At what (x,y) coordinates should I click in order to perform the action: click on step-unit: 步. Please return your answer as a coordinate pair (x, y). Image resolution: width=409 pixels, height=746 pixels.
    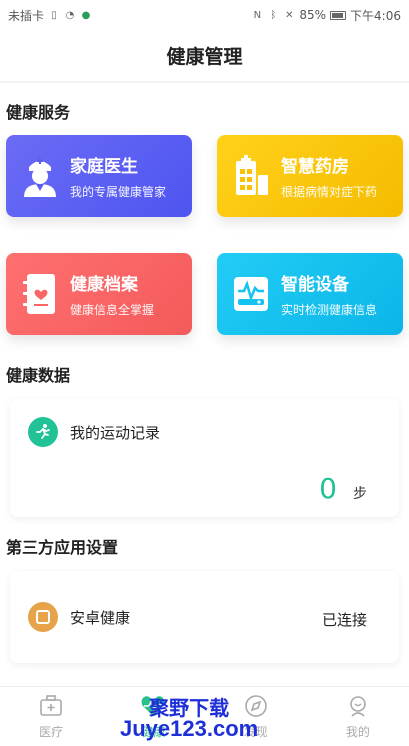
    Looking at the image, I should click on (360, 494).